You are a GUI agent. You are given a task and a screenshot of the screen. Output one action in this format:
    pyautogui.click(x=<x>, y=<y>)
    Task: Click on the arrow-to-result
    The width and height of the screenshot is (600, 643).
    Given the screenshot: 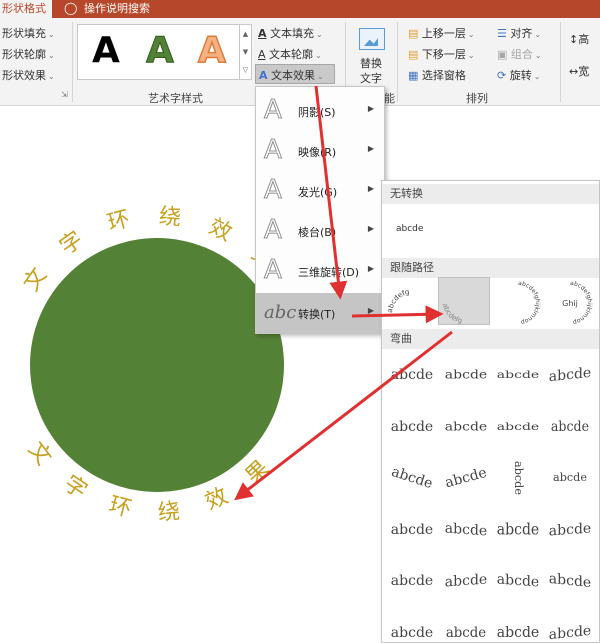 What is the action you would take?
    pyautogui.click(x=343, y=415)
    